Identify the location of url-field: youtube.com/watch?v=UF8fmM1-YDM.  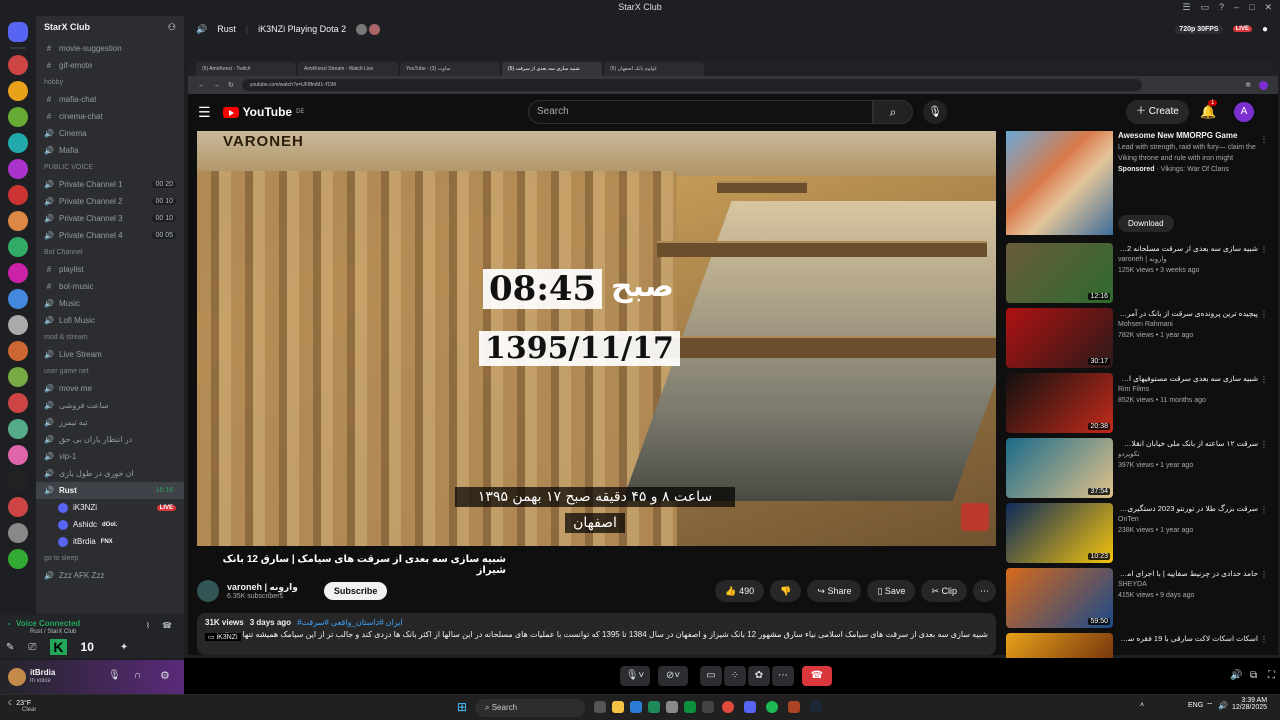
(691, 85).